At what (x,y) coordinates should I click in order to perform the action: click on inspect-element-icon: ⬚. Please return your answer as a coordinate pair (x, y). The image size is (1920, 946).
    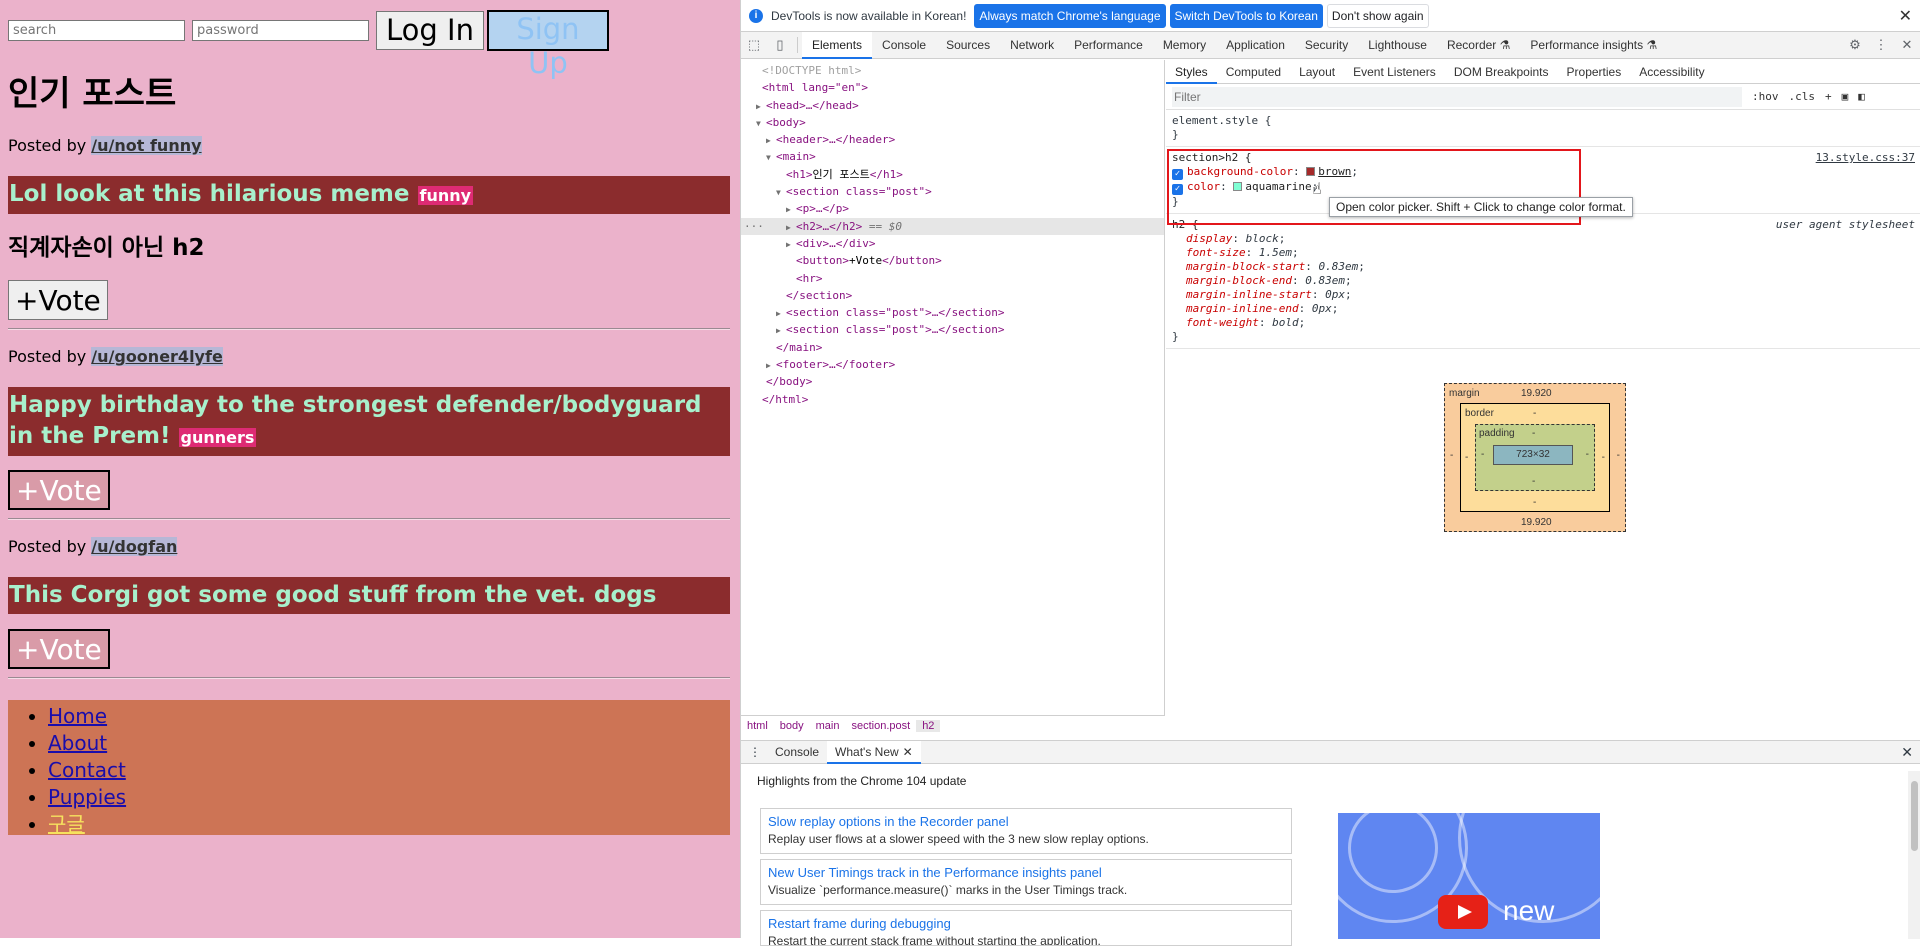
    Looking at the image, I should click on (754, 45).